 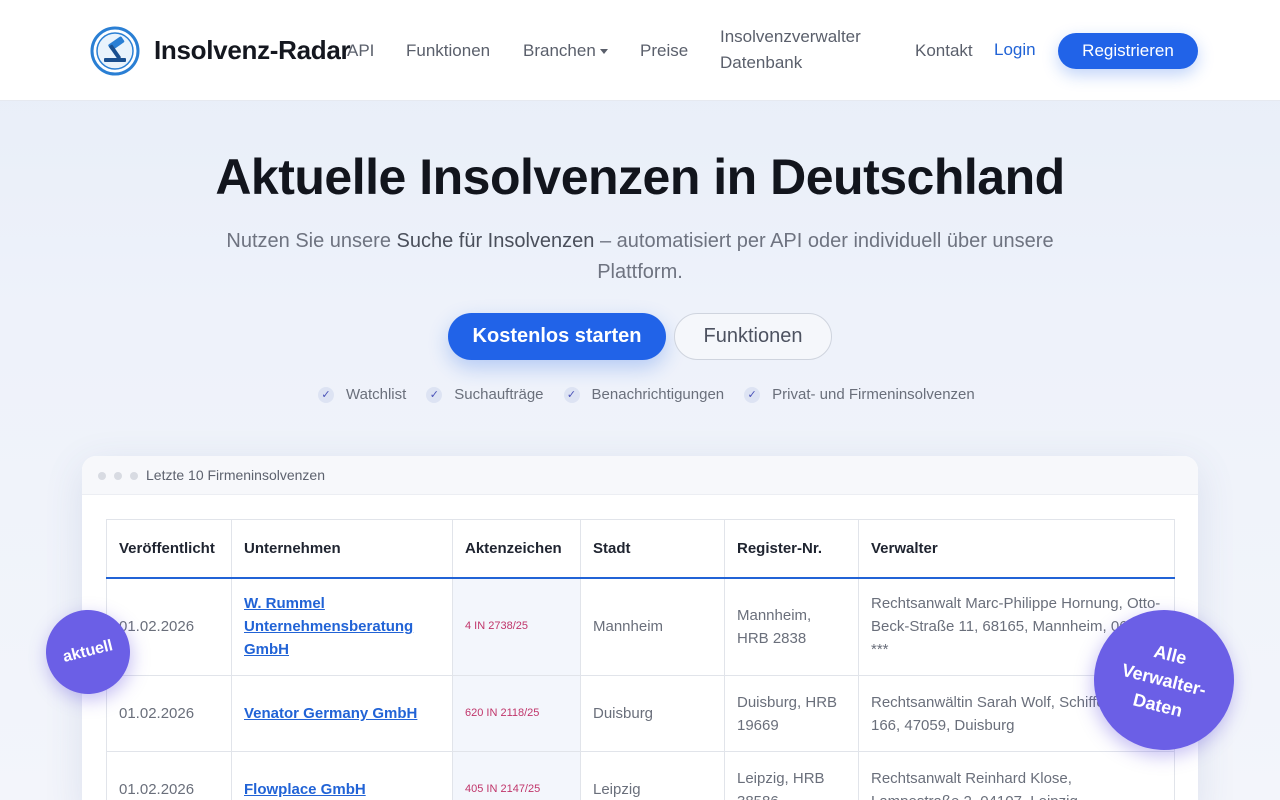 I want to click on feature-item: ✓ Benachrichtigungen, so click(x=644, y=394).